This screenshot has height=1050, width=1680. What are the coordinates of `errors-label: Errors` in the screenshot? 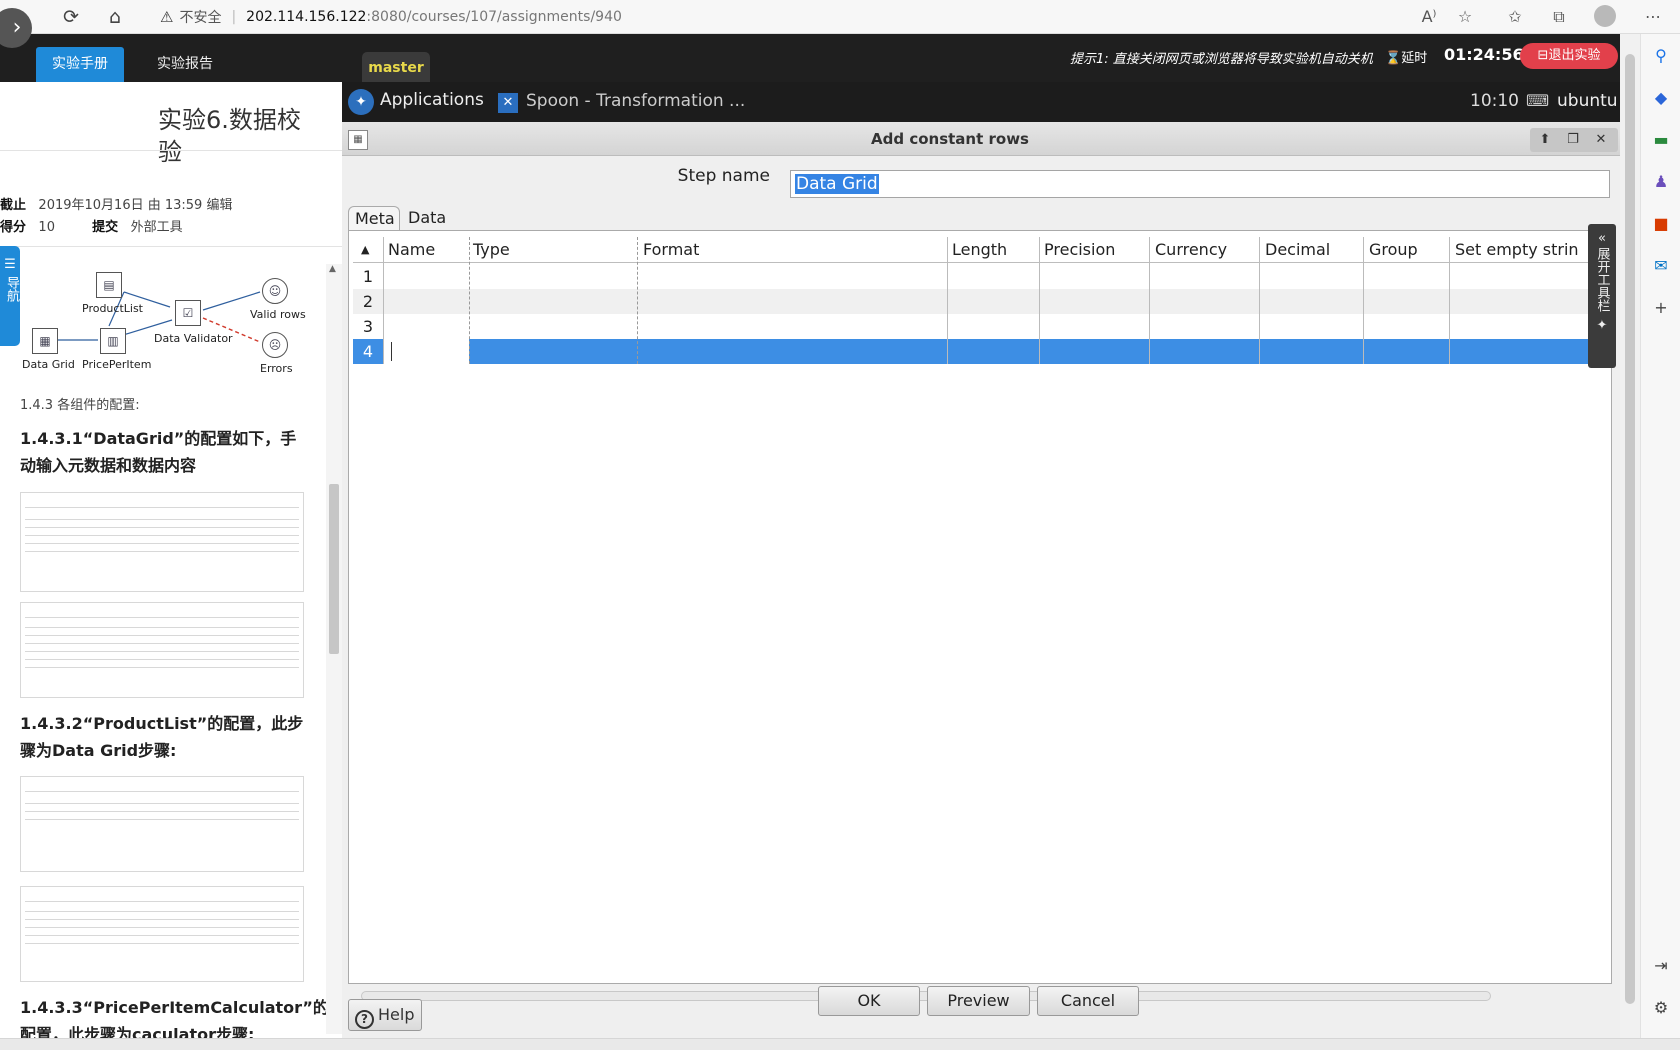 It's located at (276, 368).